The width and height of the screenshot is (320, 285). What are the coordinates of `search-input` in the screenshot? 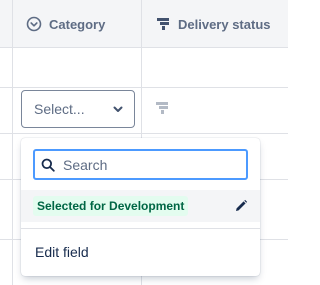 It's located at (143, 164).